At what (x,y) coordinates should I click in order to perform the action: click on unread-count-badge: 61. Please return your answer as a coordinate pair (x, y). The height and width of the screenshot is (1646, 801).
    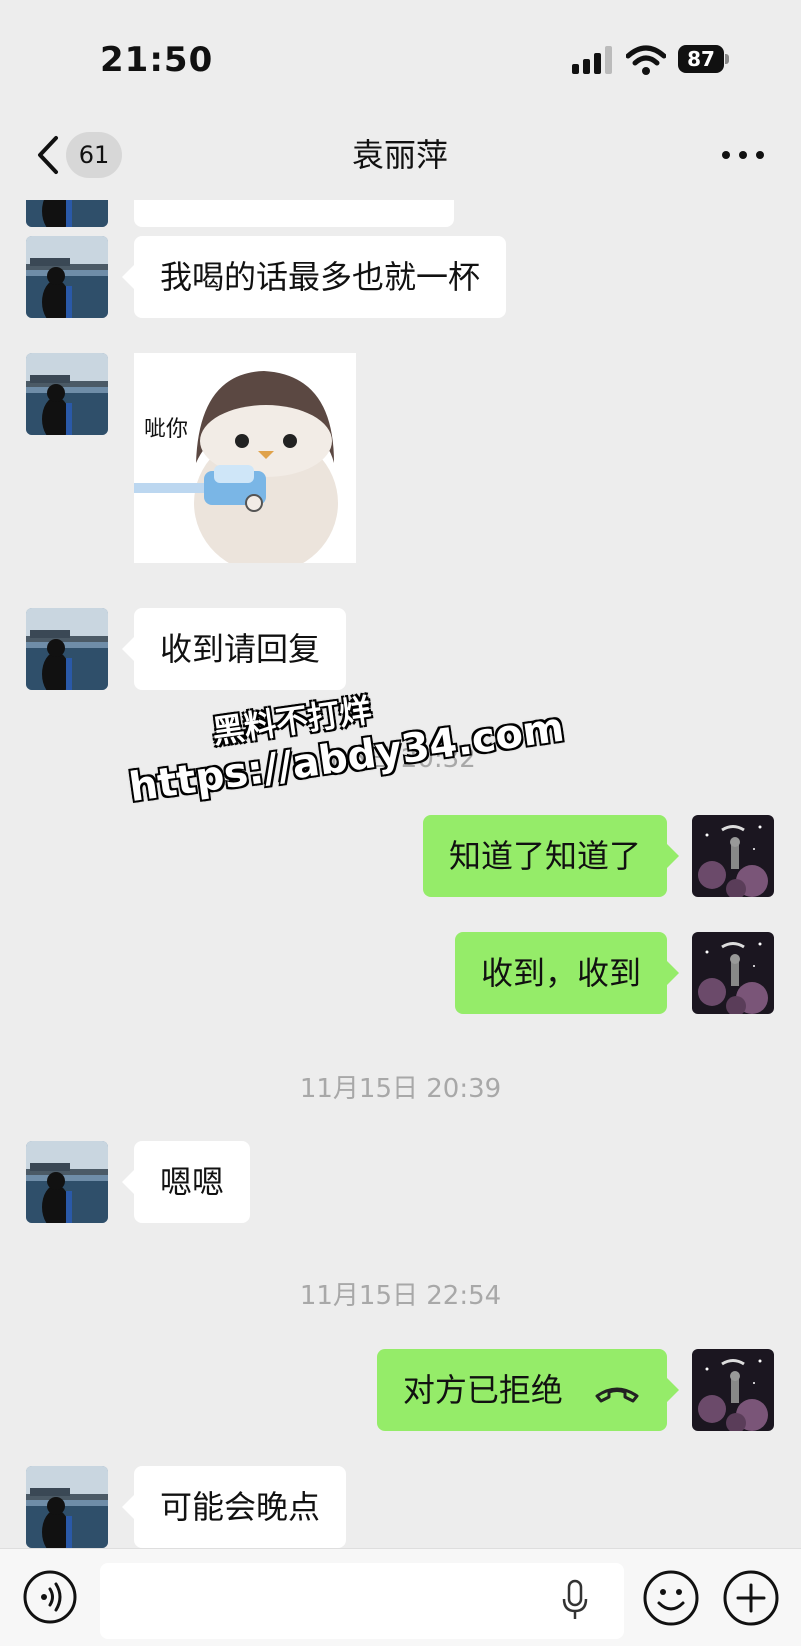
    Looking at the image, I should click on (94, 155).